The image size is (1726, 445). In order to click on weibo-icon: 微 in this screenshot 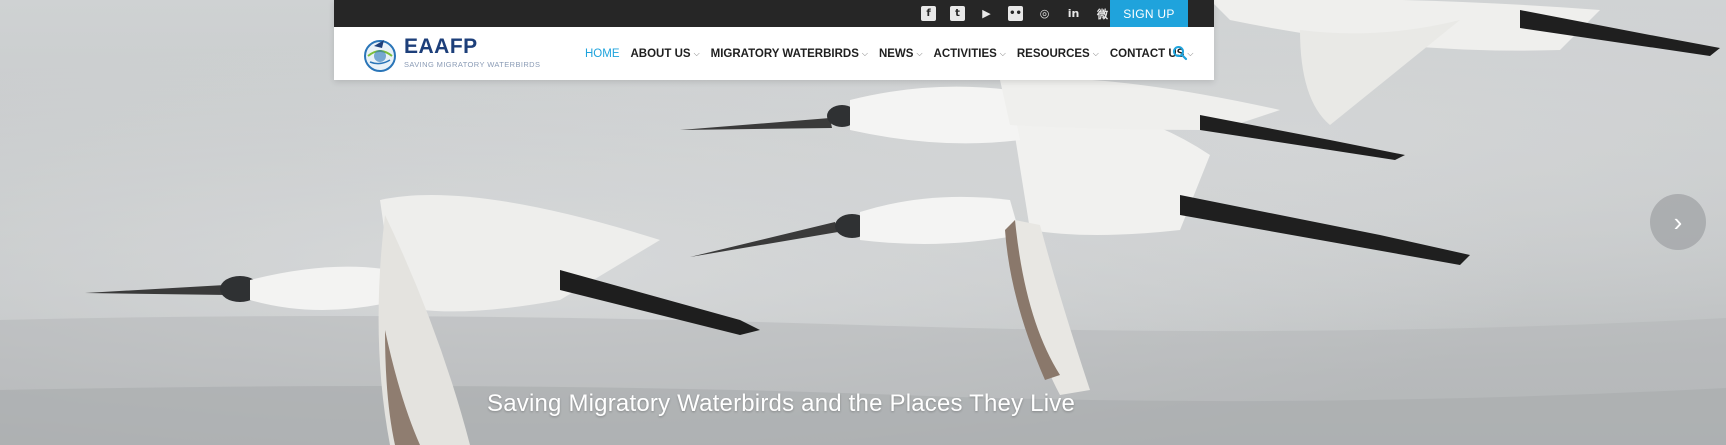, I will do `click(1102, 13)`.